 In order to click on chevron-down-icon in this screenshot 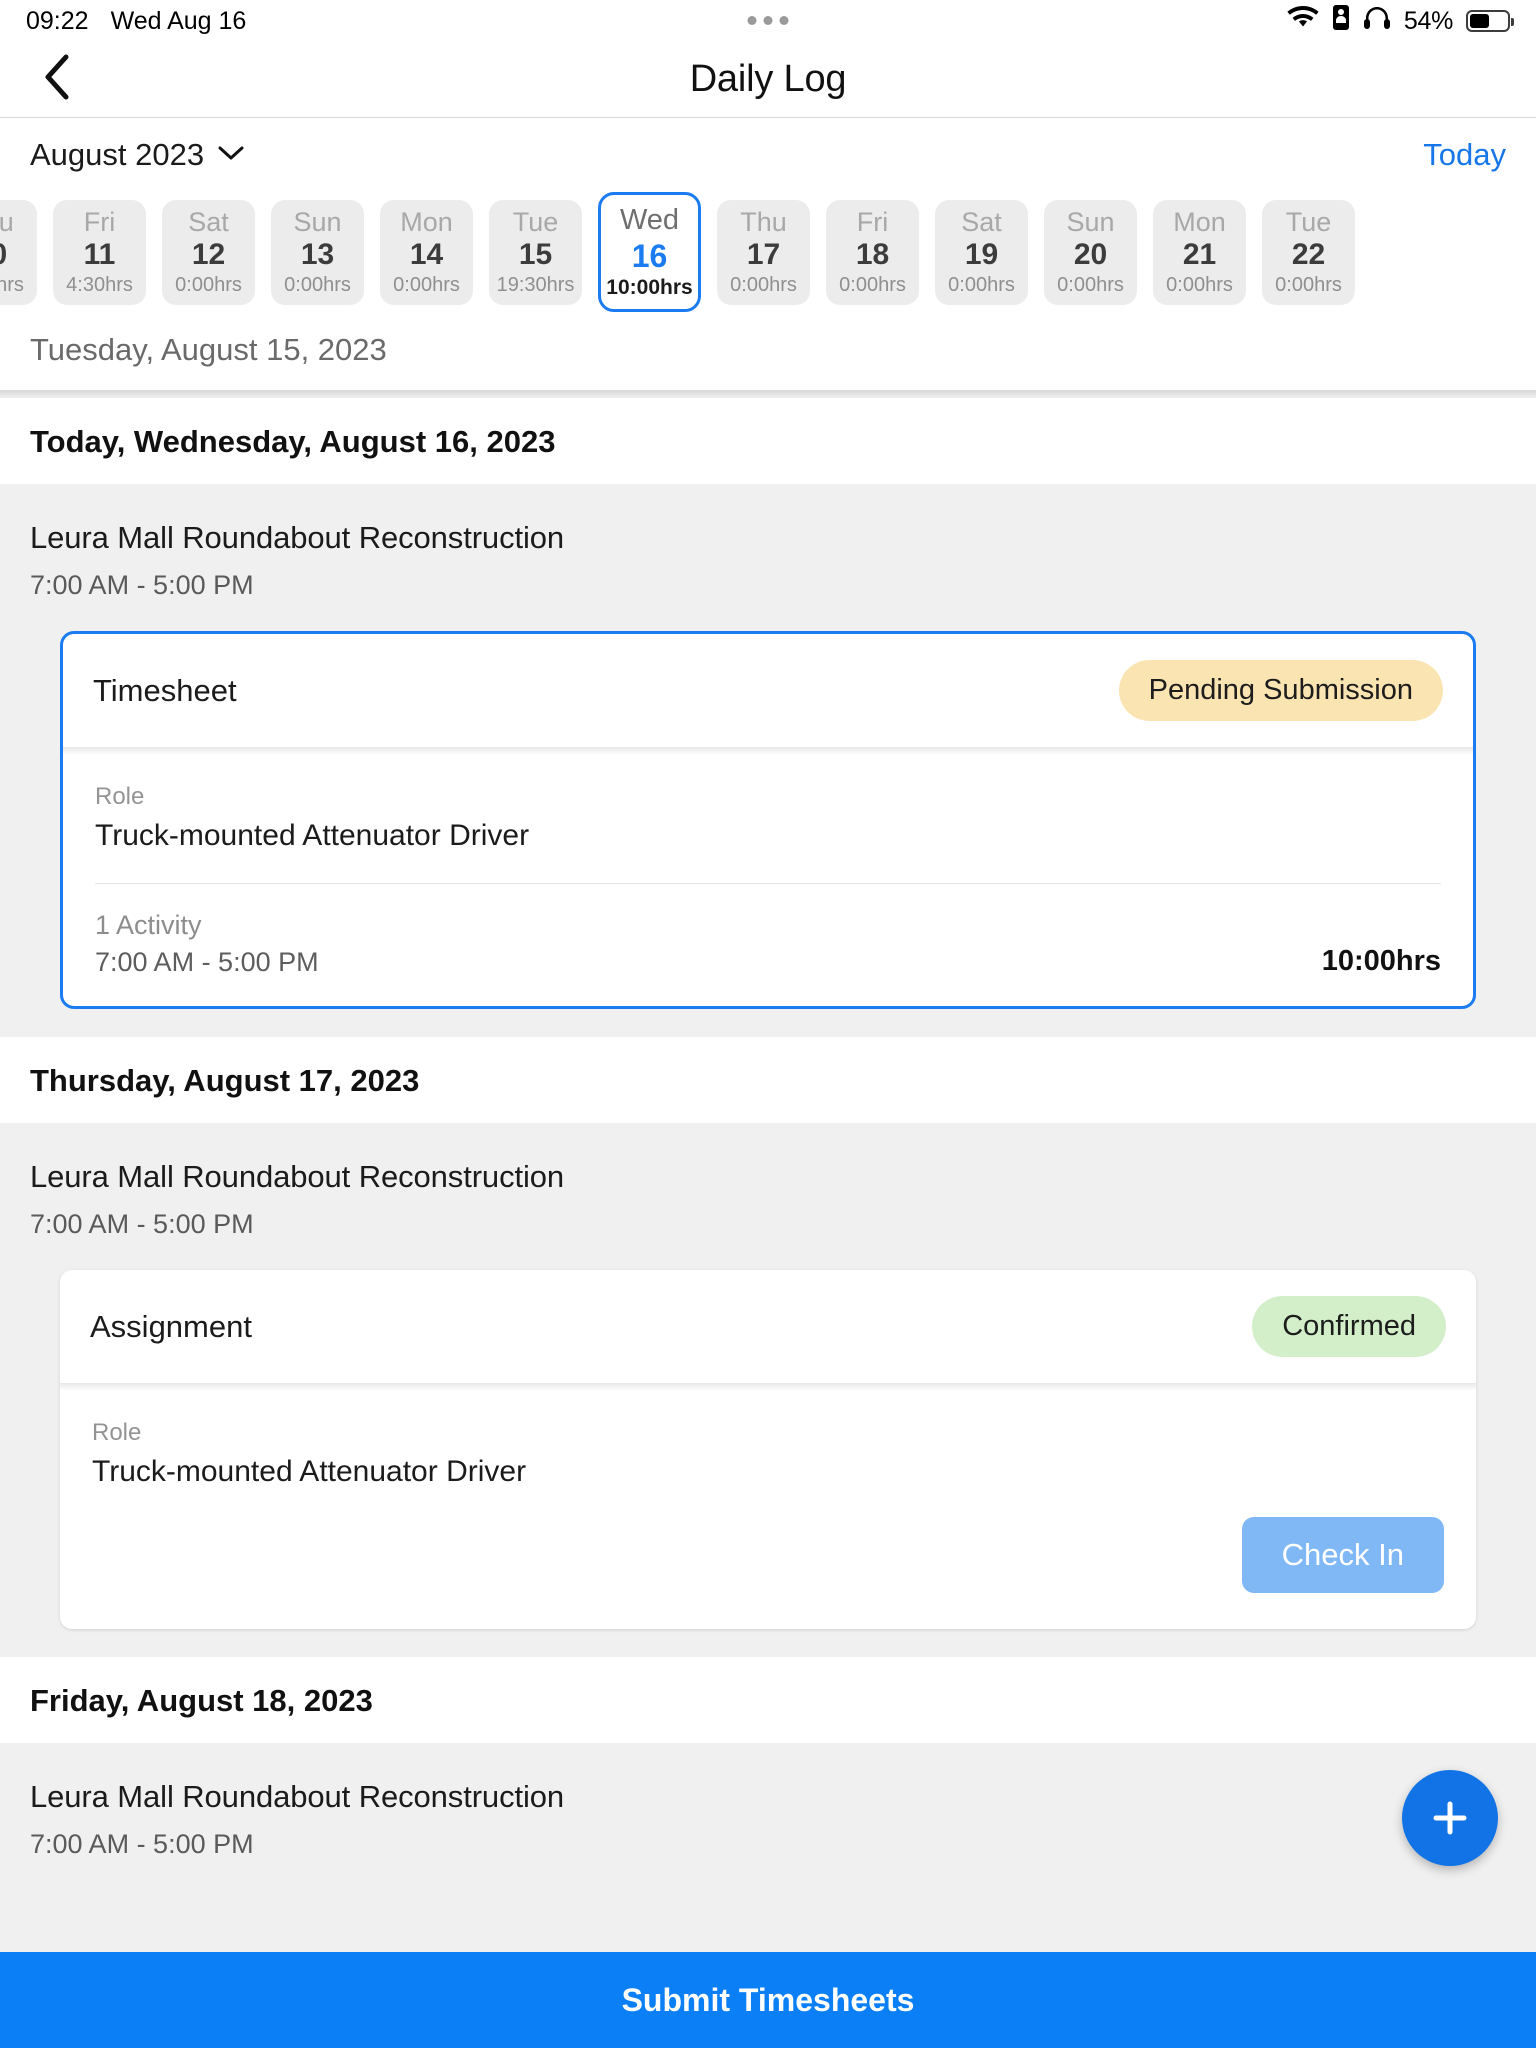, I will do `click(231, 155)`.